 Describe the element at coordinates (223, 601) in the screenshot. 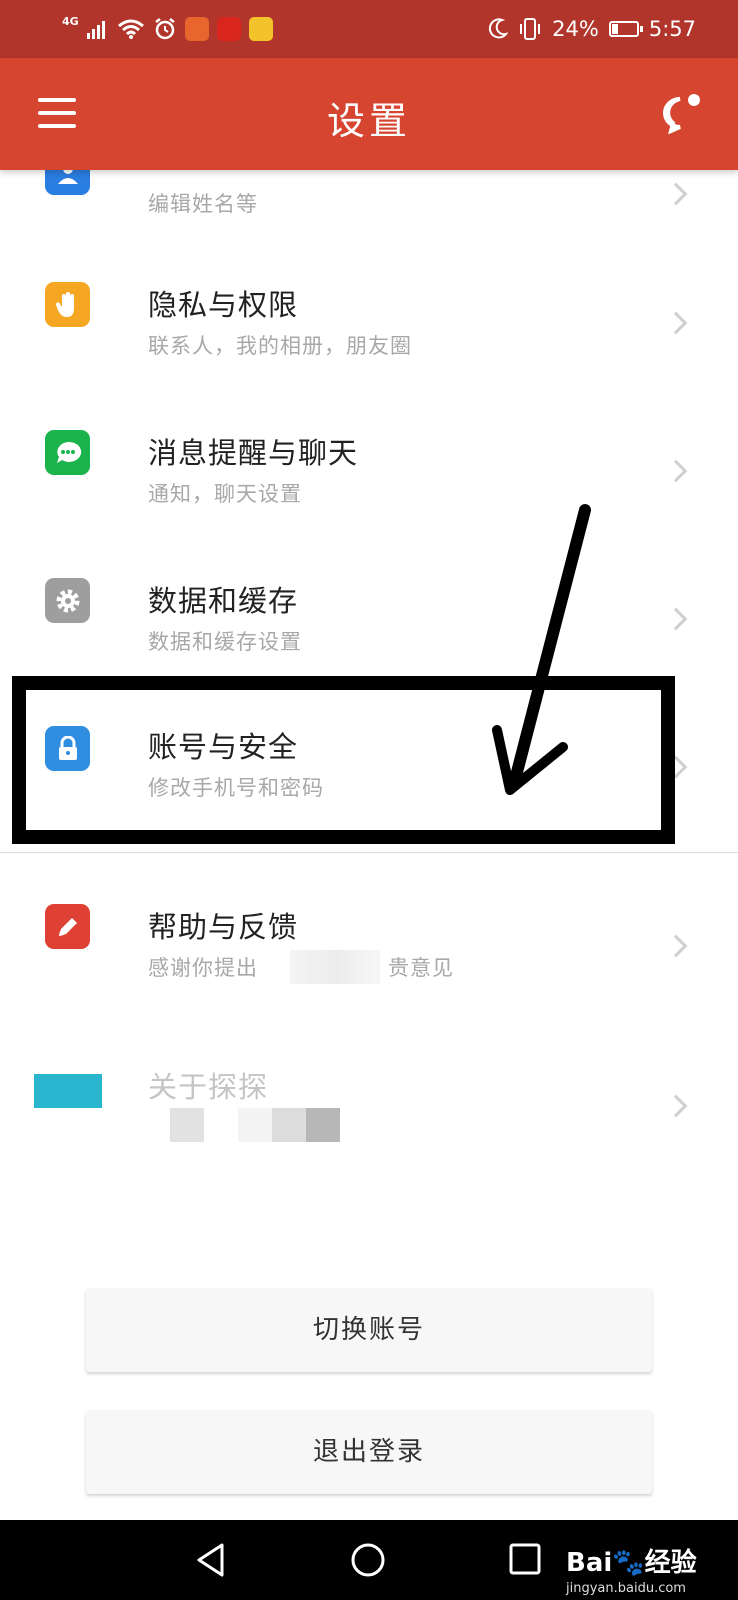

I see `settings-item-title: 数据和缓存` at that location.